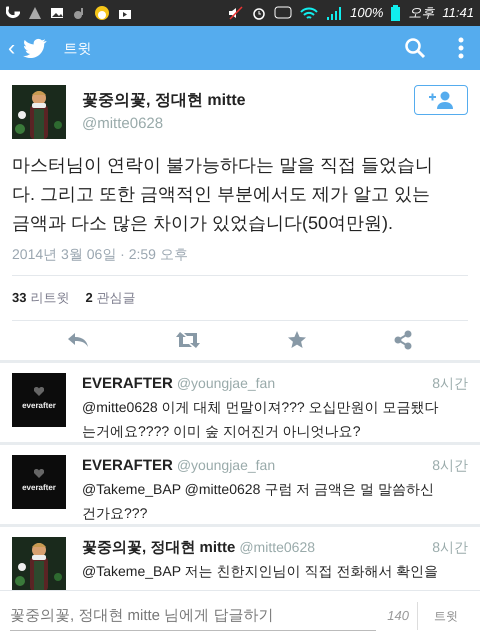 Image resolution: width=480 pixels, height=640 pixels. Describe the element at coordinates (258, 501) in the screenshot. I see `reply-text: @Takeme_BAP @mitte0628 구럼 저 금액은 멀 말씀하신건가요???` at that location.